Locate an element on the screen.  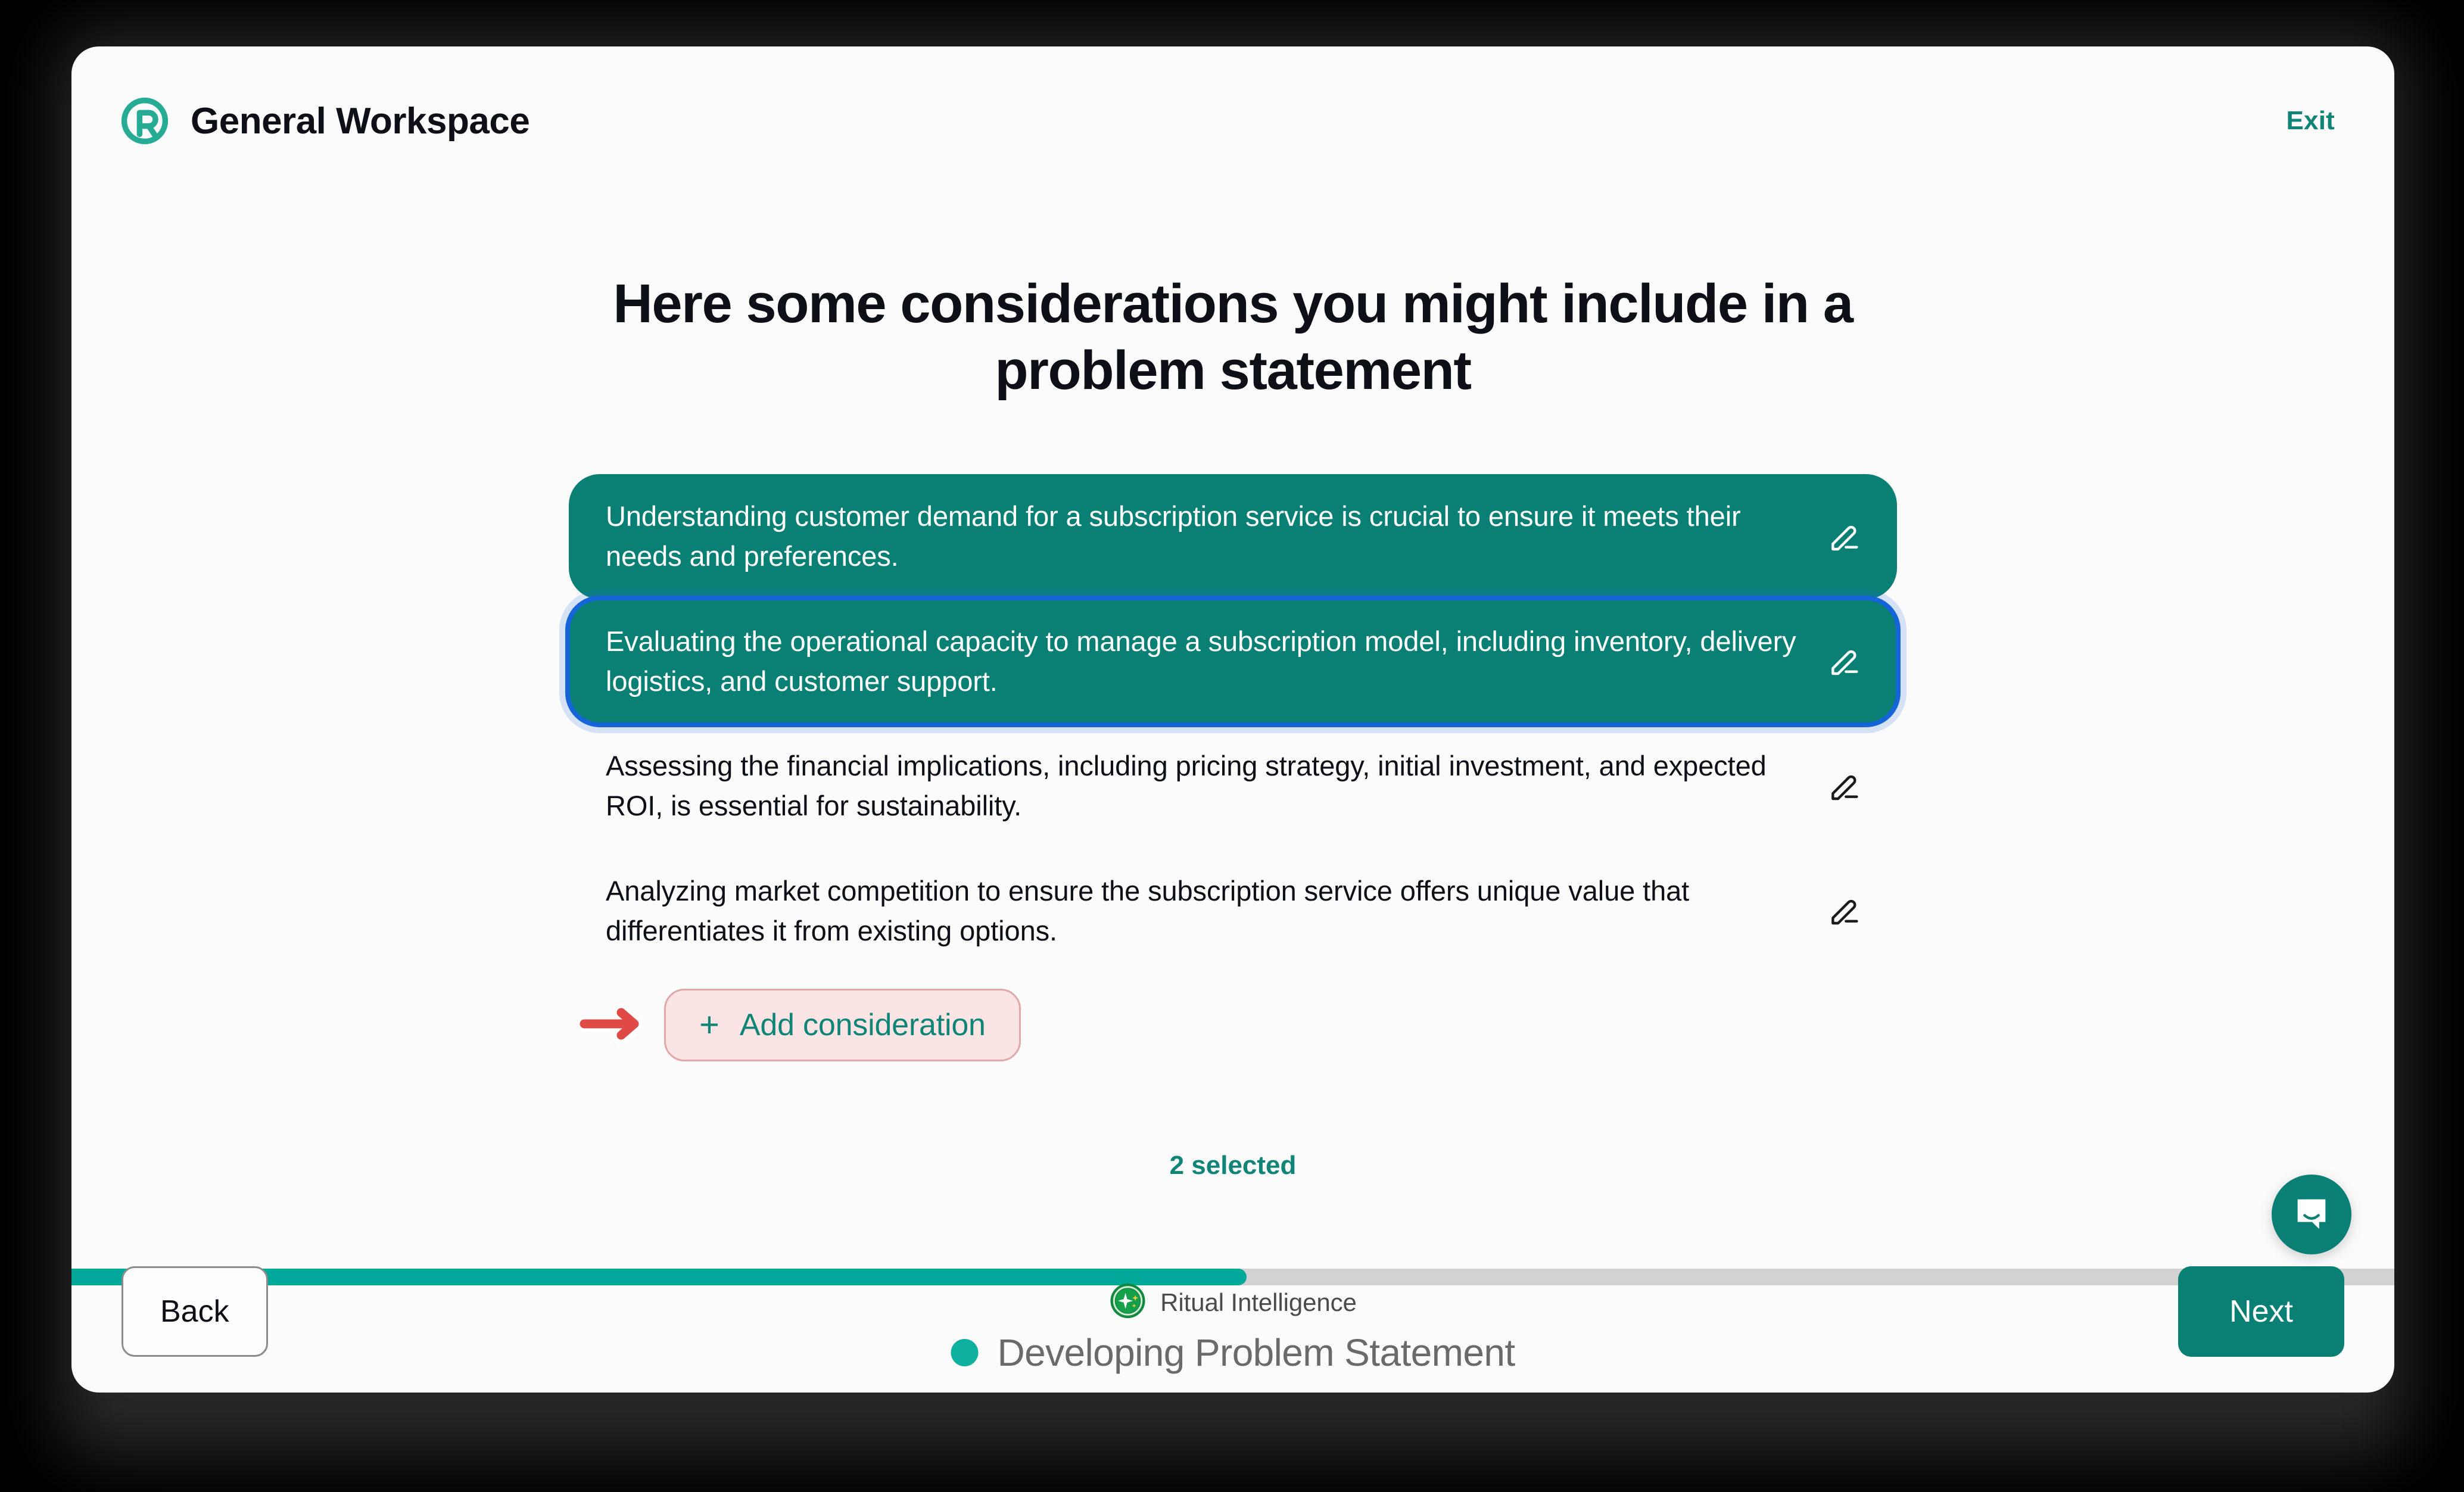
stage-label: Developing Problem Statement is located at coordinates (1256, 1352).